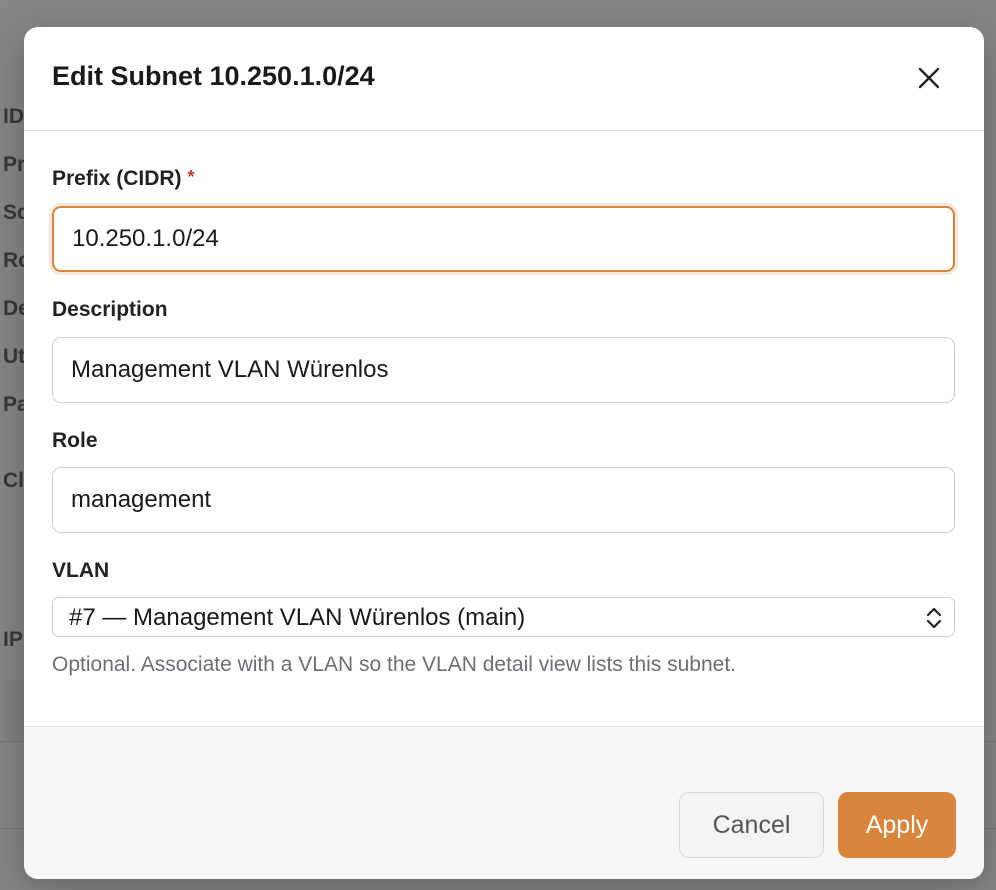 The height and width of the screenshot is (890, 996). Describe the element at coordinates (213, 76) in the screenshot. I see `modal-title: Edit Subnet 10.250.1.0/24` at that location.